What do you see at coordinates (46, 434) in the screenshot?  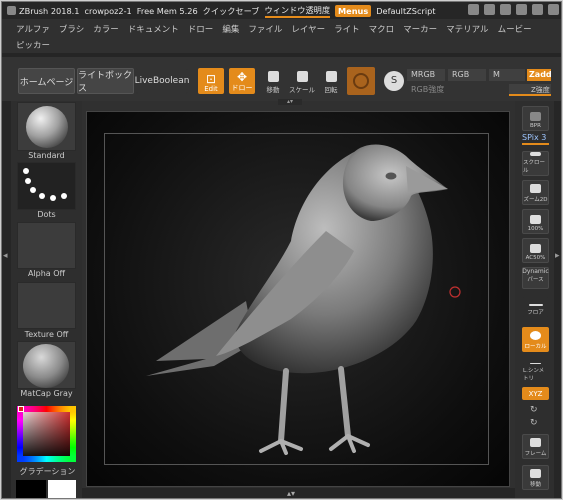 I see `color-picker` at bounding box center [46, 434].